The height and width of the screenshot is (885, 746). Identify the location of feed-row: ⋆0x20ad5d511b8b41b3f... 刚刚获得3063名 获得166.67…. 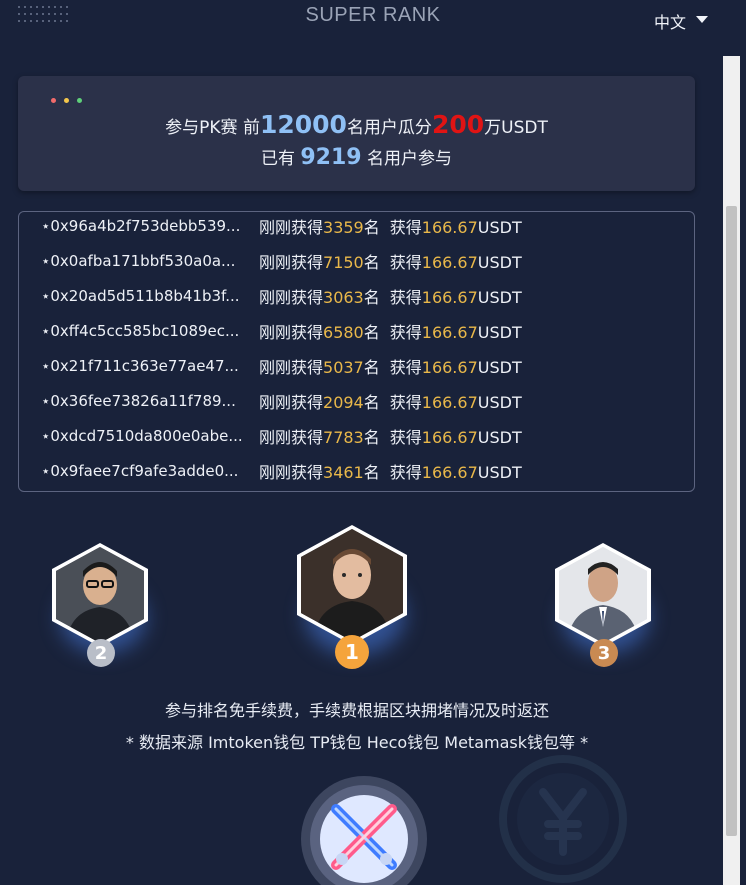
(281, 296).